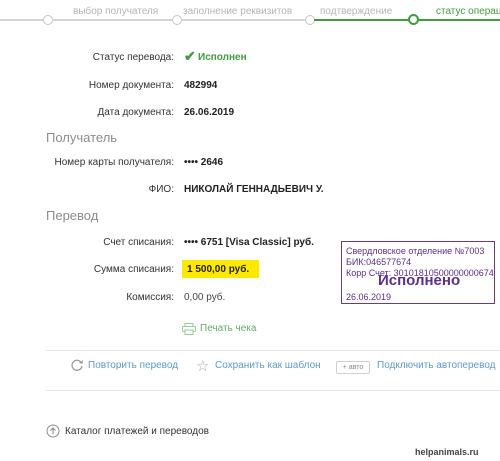 The image size is (500, 461). Describe the element at coordinates (133, 57) in the screenshot. I see `status-label: Статус перевода:` at that location.